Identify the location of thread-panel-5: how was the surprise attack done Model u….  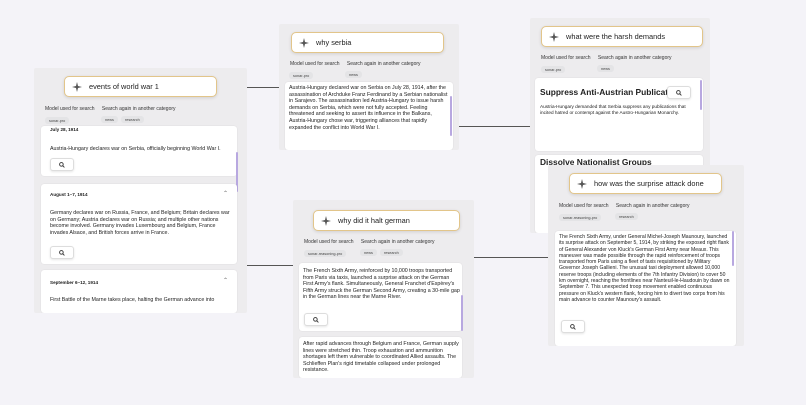
(646, 255).